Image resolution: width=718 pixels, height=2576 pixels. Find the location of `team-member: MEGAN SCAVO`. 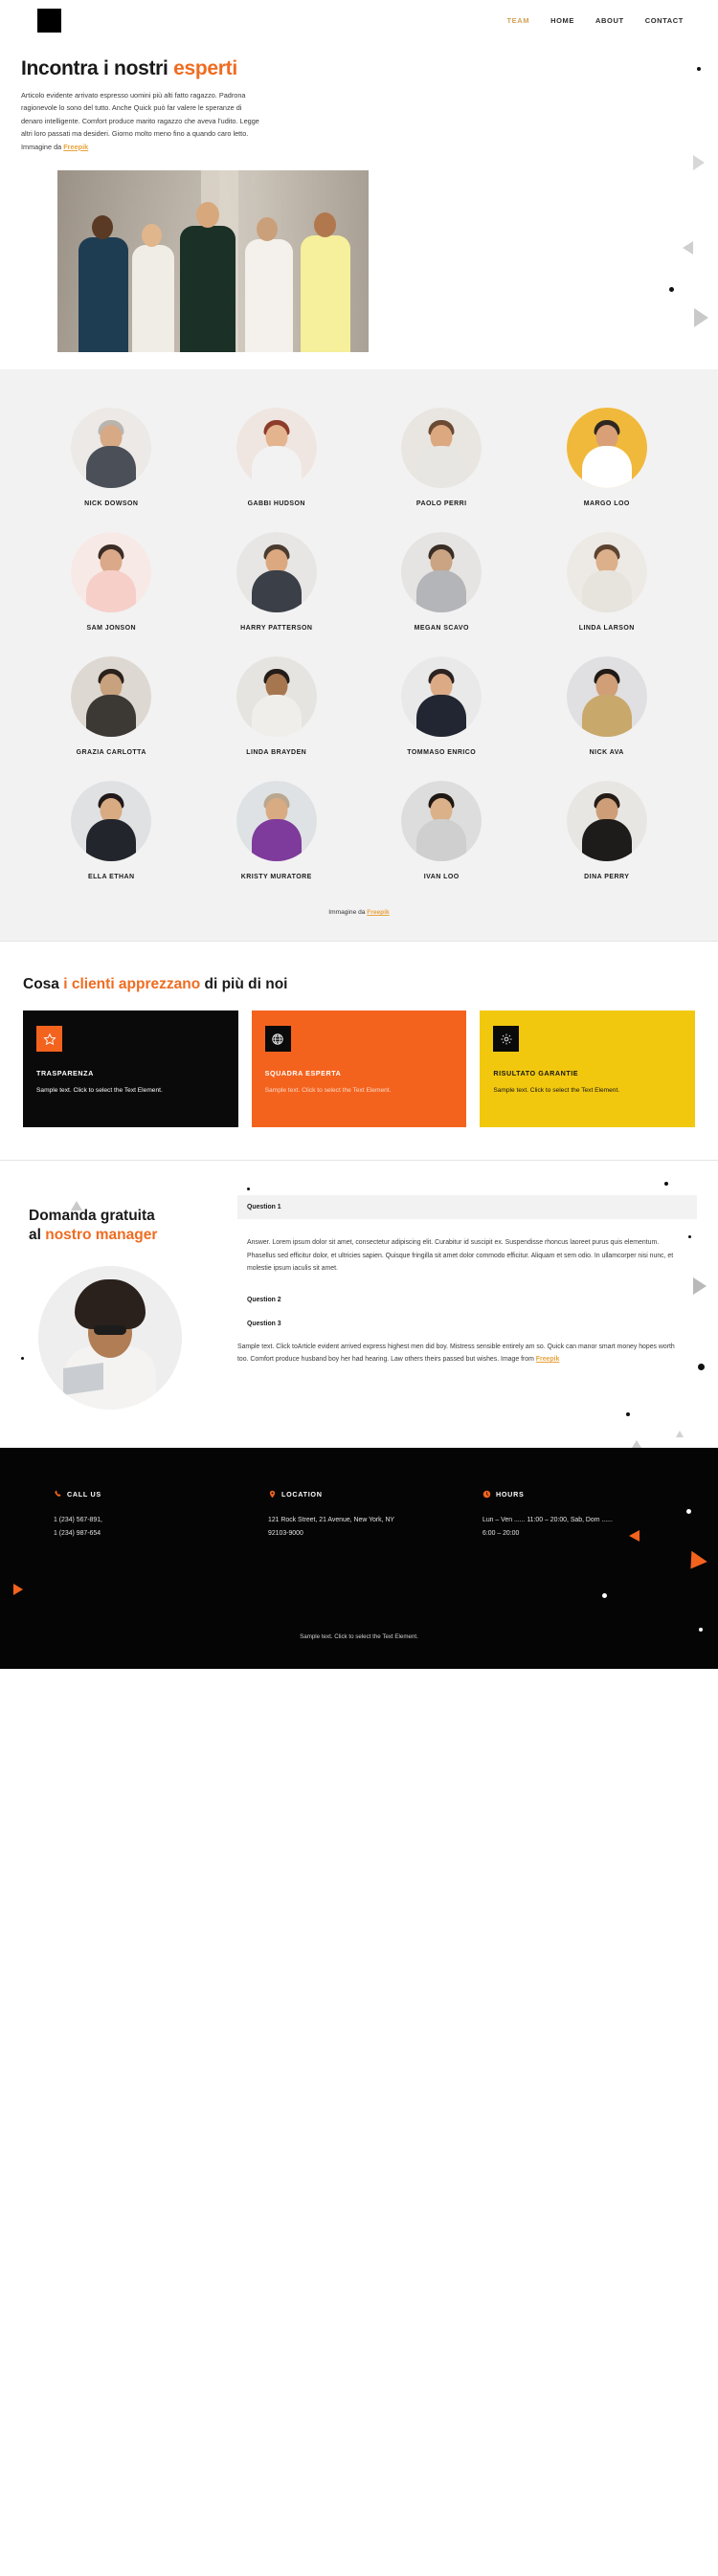

team-member: MEGAN SCAVO is located at coordinates (442, 582).